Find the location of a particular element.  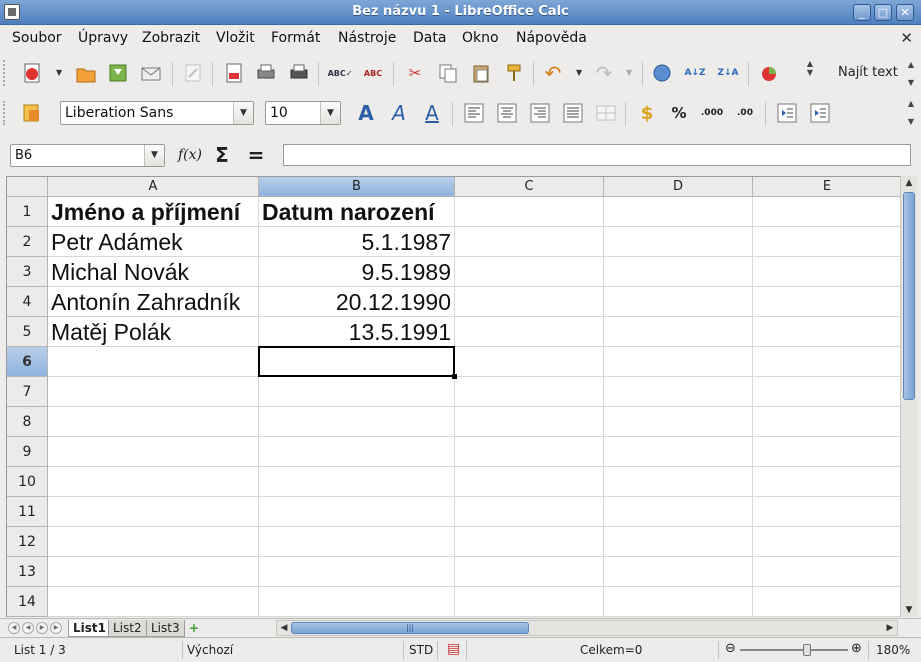

undo-icon: ↶ is located at coordinates (553, 73).